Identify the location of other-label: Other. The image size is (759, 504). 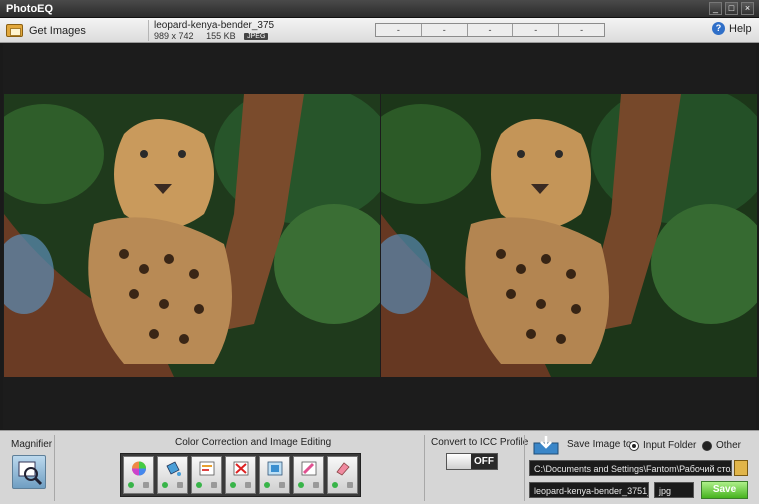
(729, 445).